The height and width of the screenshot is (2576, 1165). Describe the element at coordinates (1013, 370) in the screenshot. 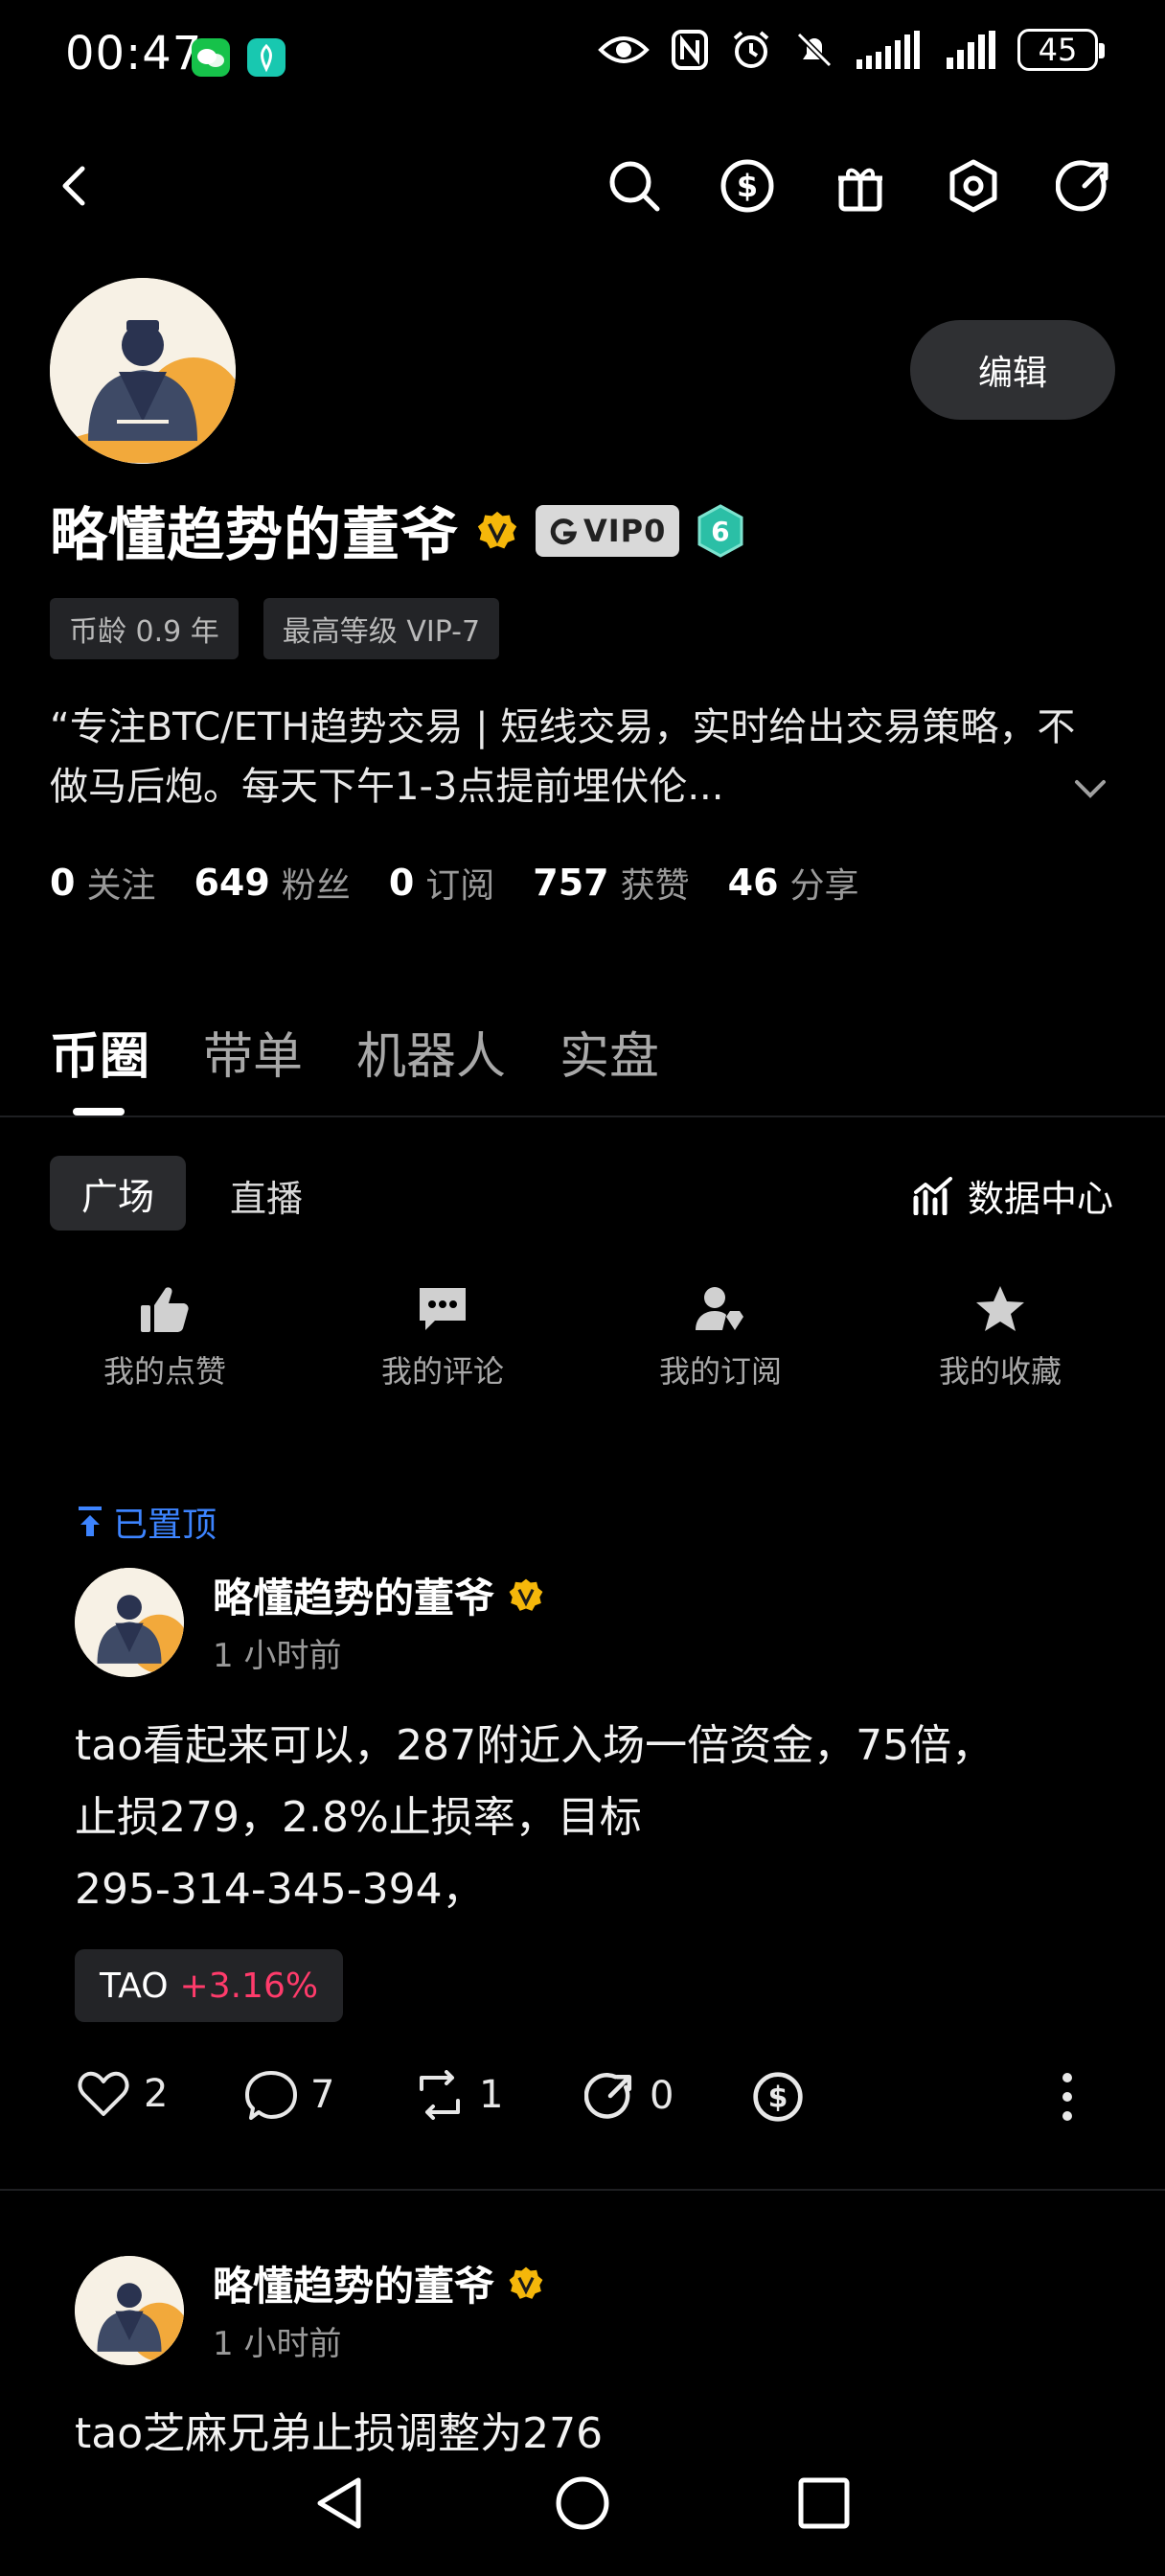

I see `edit-profile-button: 编辑` at that location.